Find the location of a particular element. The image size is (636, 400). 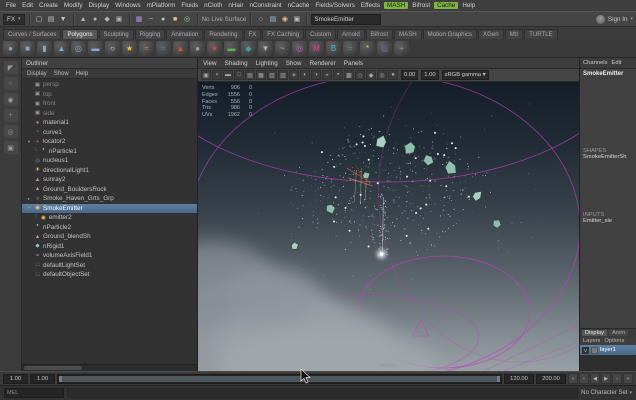

outliner-item-defaultobjectset: □ defaultObjectSet is located at coordinates (109, 275).